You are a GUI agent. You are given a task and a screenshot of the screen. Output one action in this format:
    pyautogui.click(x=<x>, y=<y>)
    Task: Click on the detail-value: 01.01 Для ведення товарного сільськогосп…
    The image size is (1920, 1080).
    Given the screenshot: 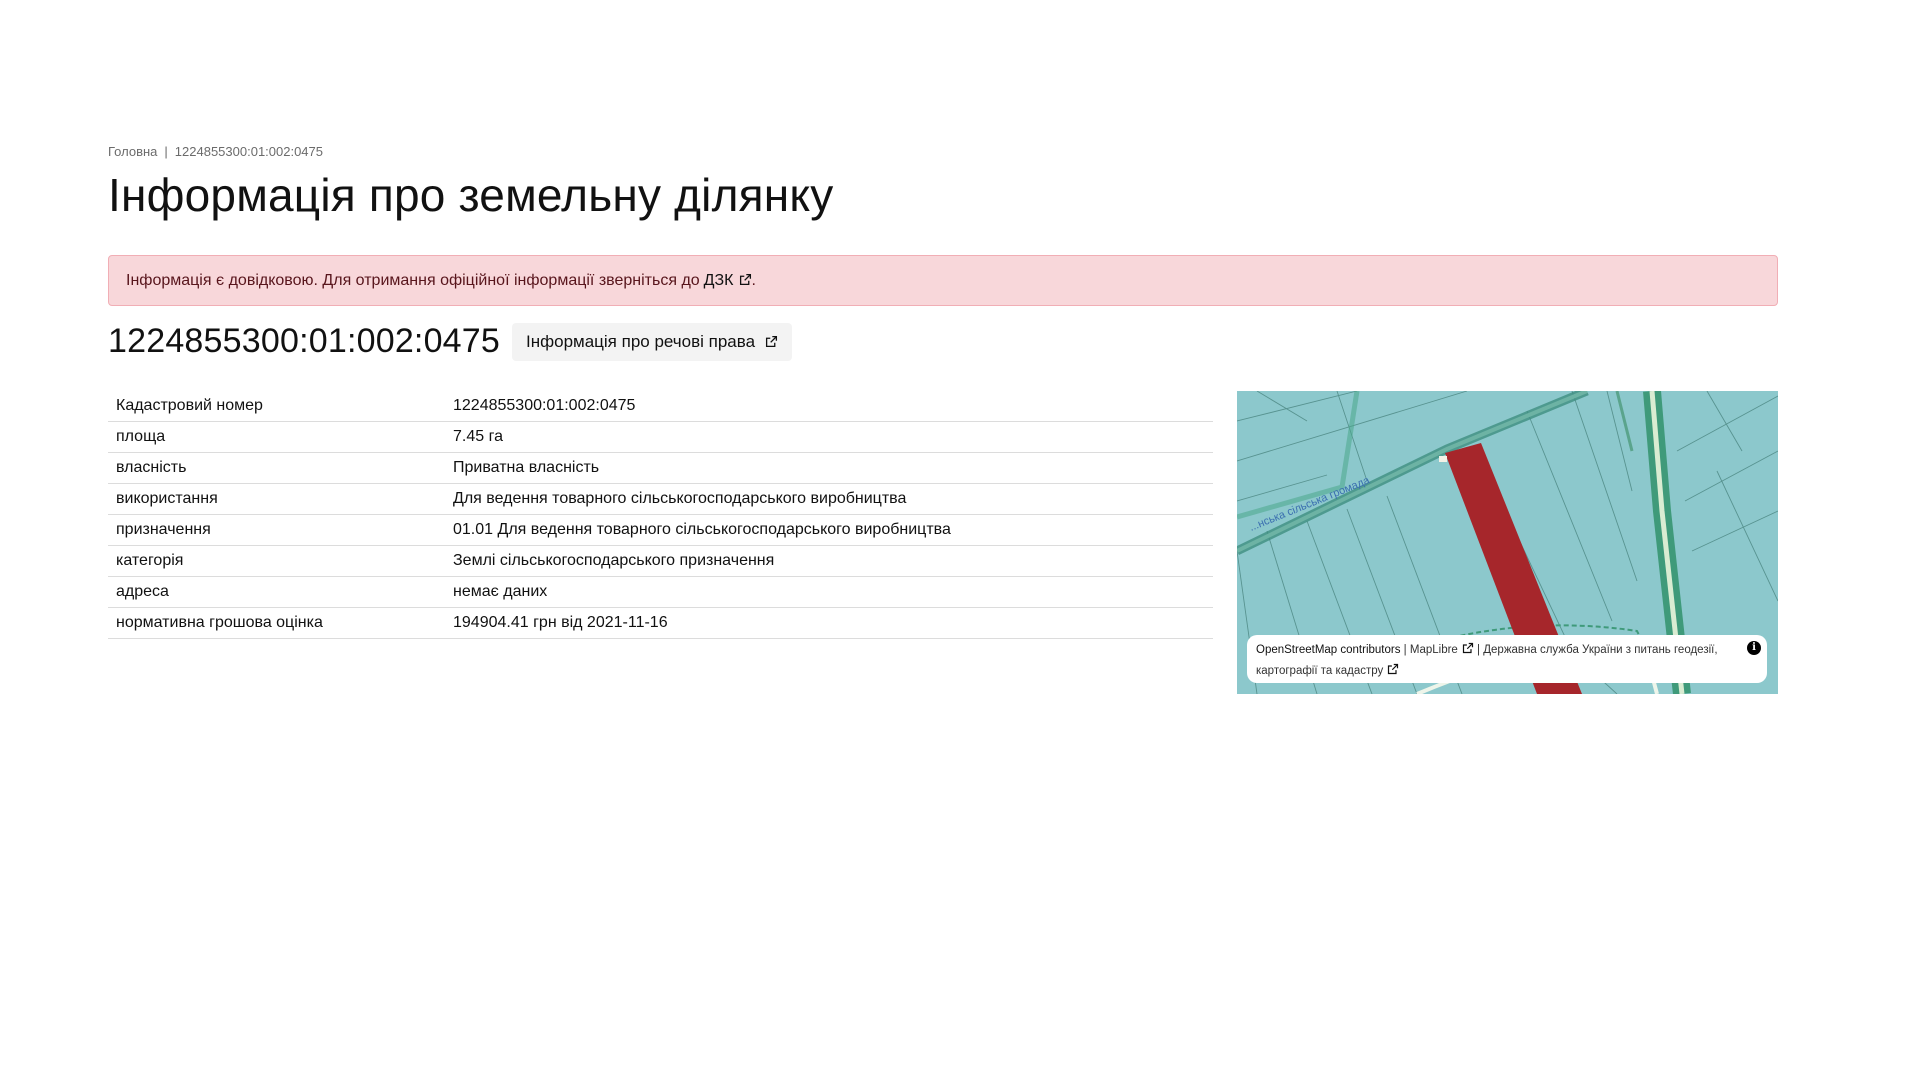 What is the action you would take?
    pyautogui.click(x=829, y=530)
    